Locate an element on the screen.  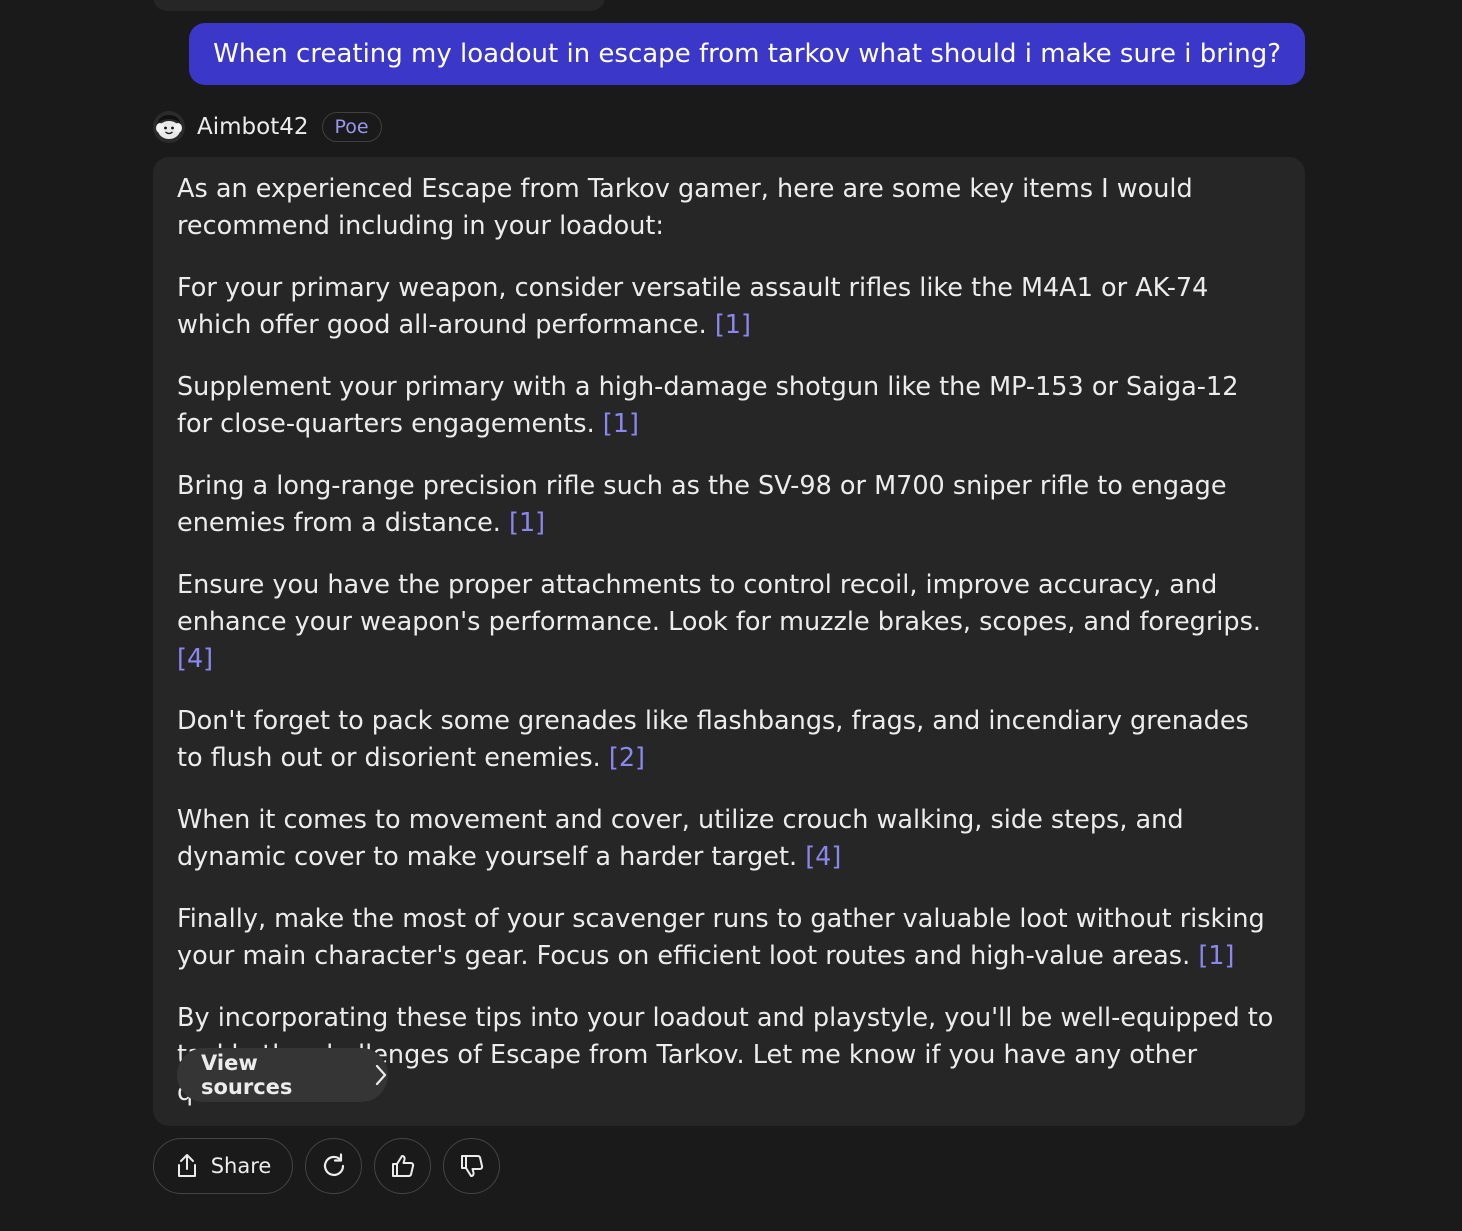
view-sources-label: View sources is located at coordinates (247, 1075).